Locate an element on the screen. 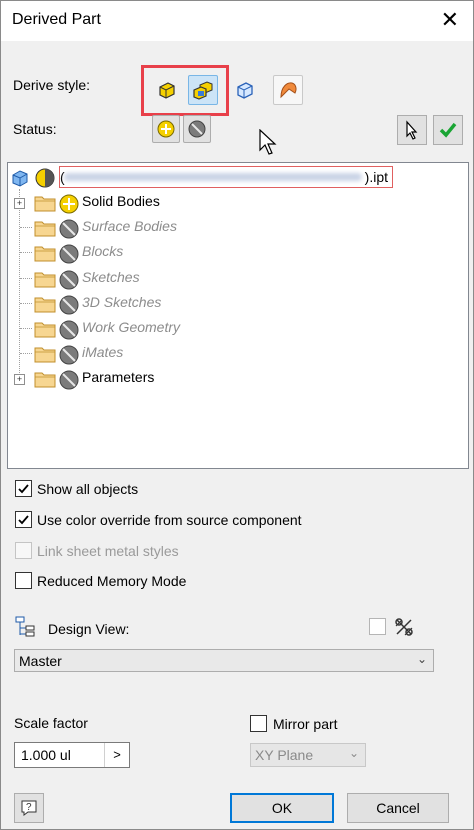  dialog-title: Derived Part is located at coordinates (56, 19).